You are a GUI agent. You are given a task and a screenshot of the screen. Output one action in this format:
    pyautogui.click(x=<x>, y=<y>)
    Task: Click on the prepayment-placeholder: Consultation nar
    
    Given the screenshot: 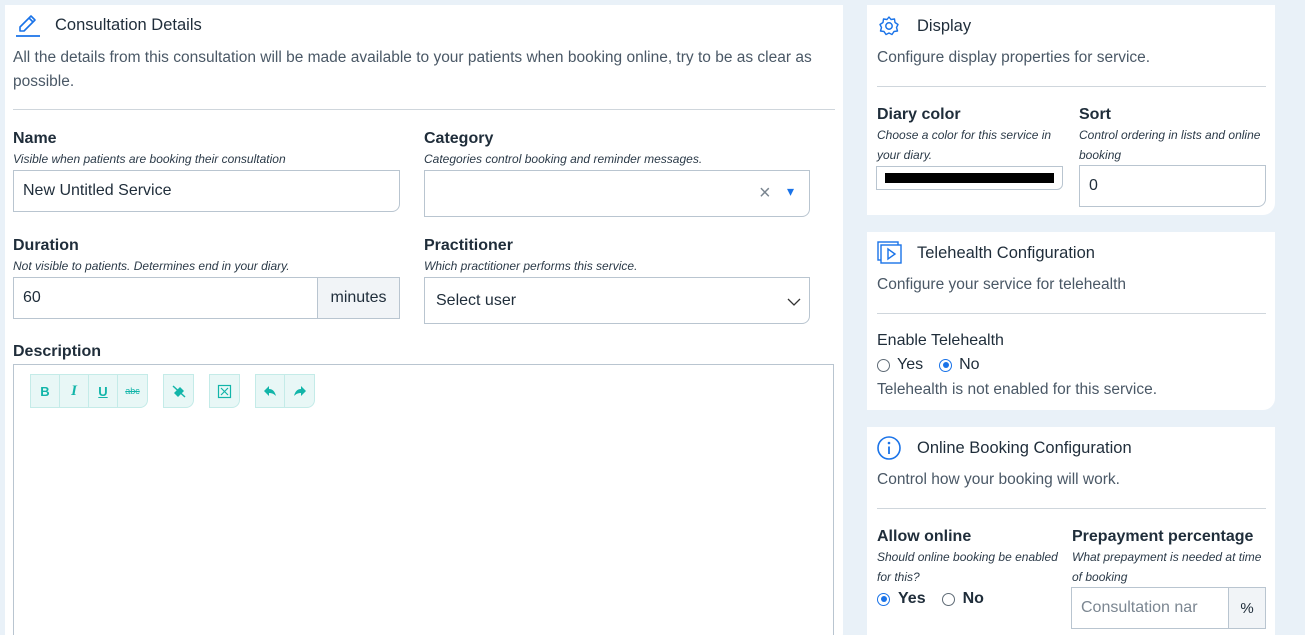 What is the action you would take?
    pyautogui.click(x=1139, y=607)
    